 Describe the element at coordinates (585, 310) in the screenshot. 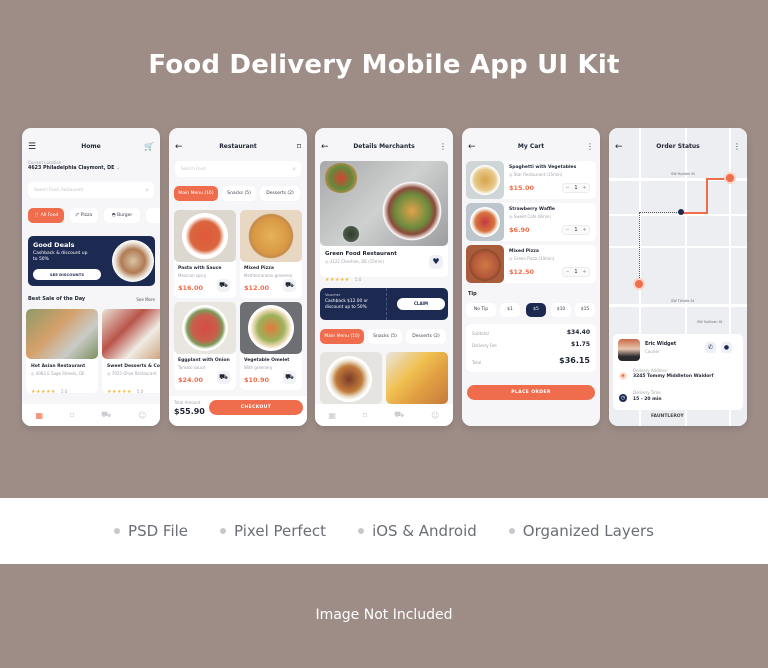

I see `tip-option-15: $15` at that location.